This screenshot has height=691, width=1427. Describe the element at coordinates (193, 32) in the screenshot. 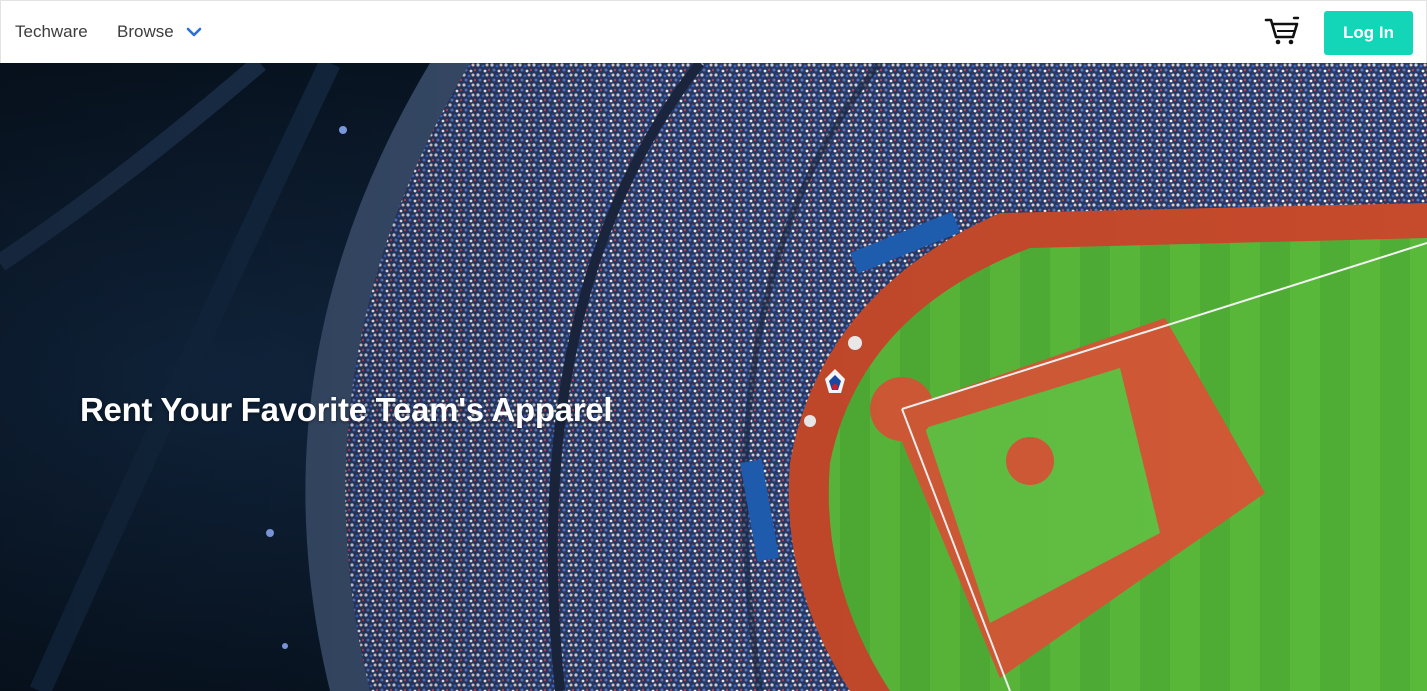

I see `chevron-down-icon` at that location.